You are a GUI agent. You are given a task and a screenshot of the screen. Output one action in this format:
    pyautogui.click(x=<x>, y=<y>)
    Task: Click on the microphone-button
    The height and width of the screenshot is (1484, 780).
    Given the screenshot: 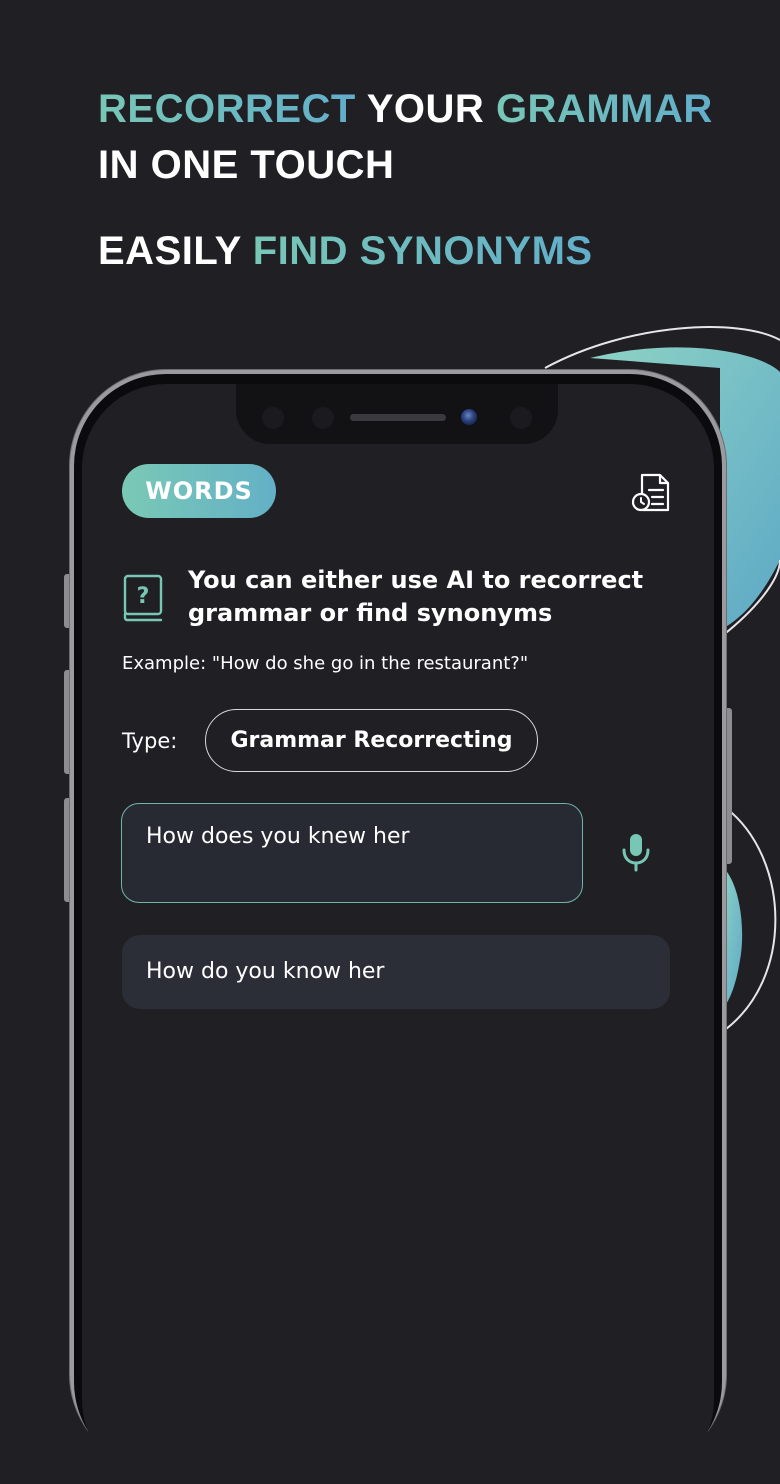 What is the action you would take?
    pyautogui.click(x=636, y=852)
    